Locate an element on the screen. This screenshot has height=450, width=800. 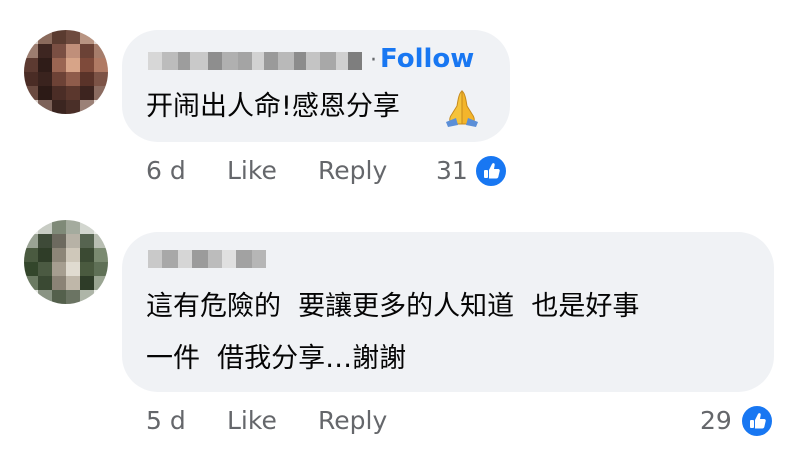
reaction-count: 31 is located at coordinates (452, 170).